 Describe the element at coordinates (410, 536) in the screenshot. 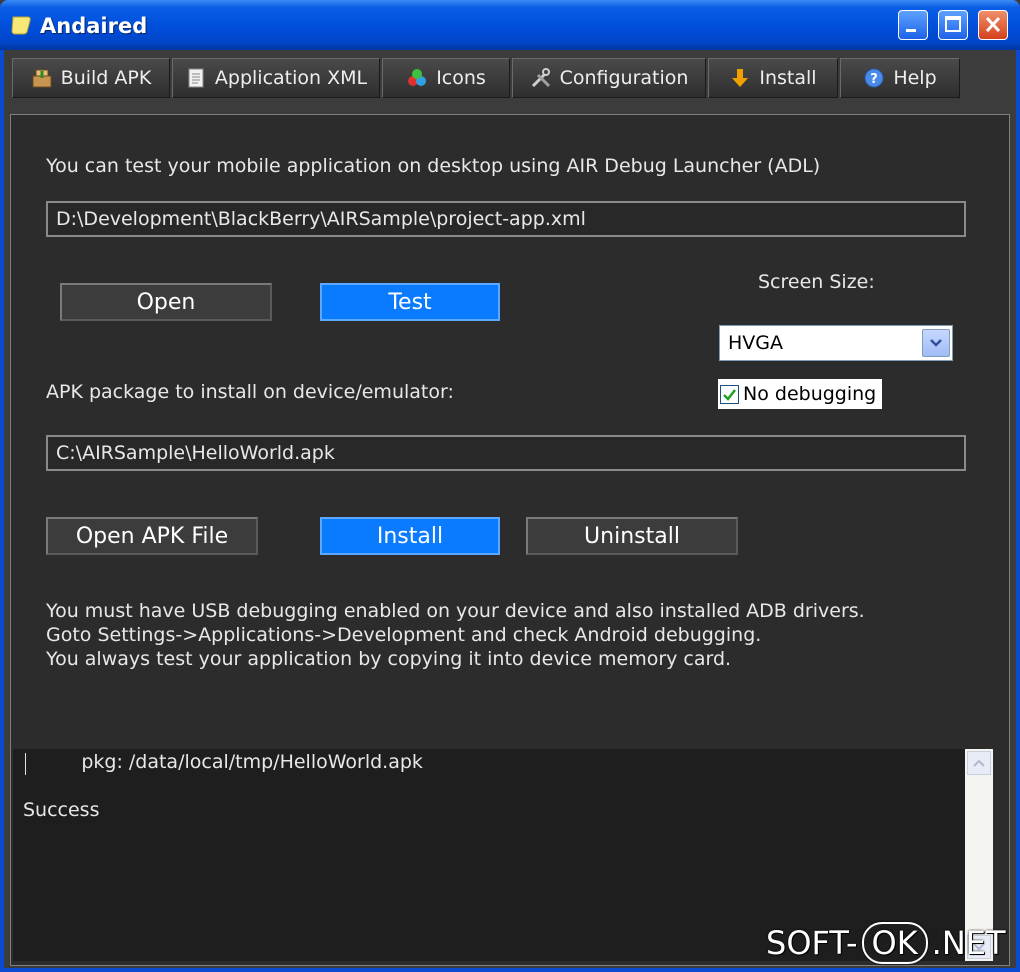

I see `install-button: Install` at that location.